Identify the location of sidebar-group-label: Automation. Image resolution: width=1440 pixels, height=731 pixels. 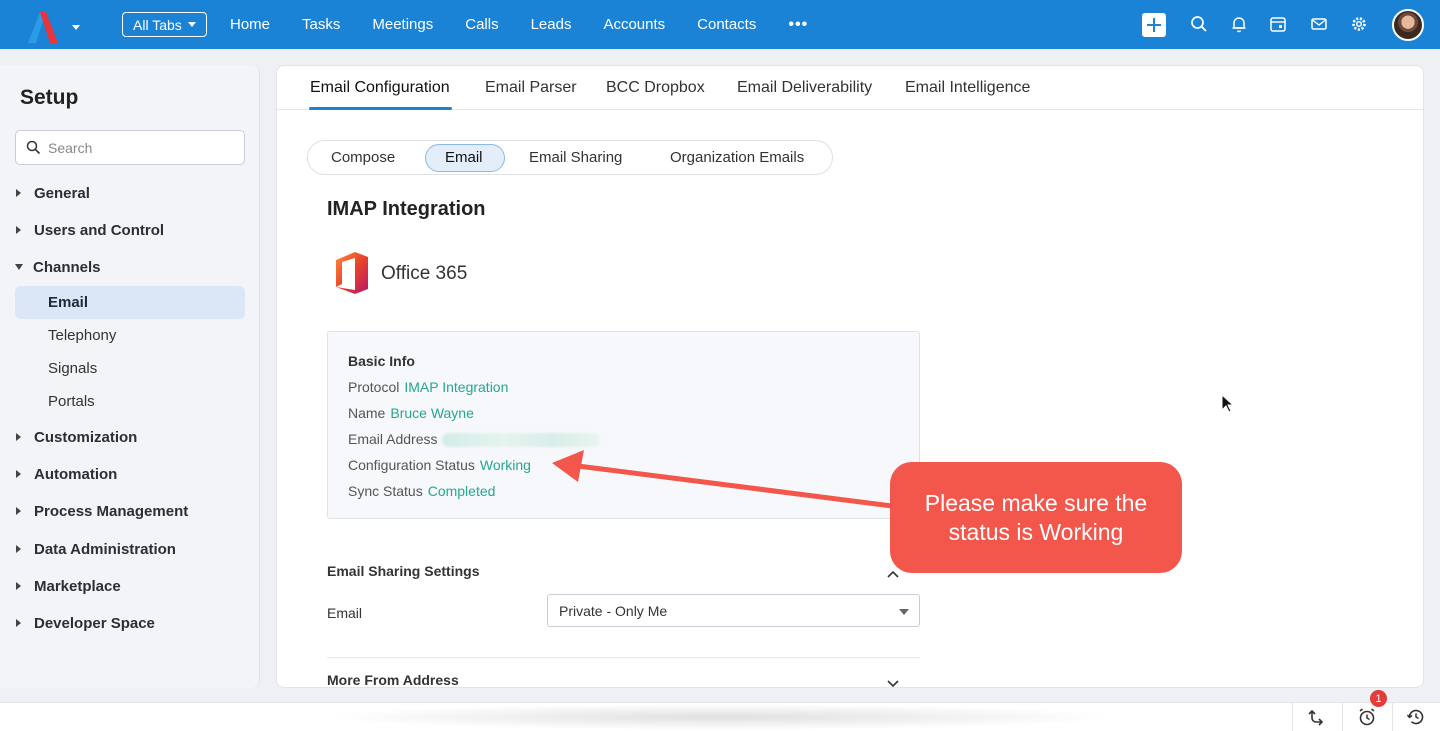
(76, 474).